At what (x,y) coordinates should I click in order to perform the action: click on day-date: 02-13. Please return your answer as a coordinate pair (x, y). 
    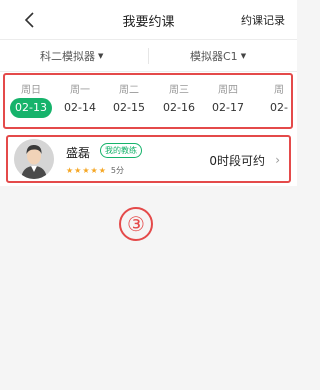
    Looking at the image, I should click on (31, 108).